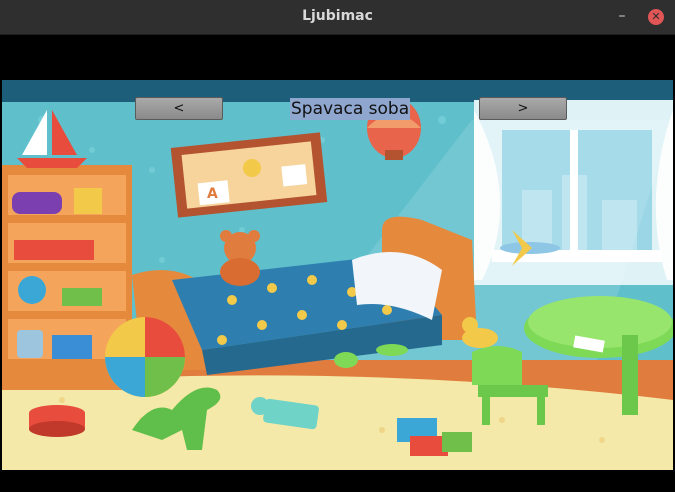 Image resolution: width=675 pixels, height=492 pixels. I want to click on minimize-button: –, so click(622, 16).